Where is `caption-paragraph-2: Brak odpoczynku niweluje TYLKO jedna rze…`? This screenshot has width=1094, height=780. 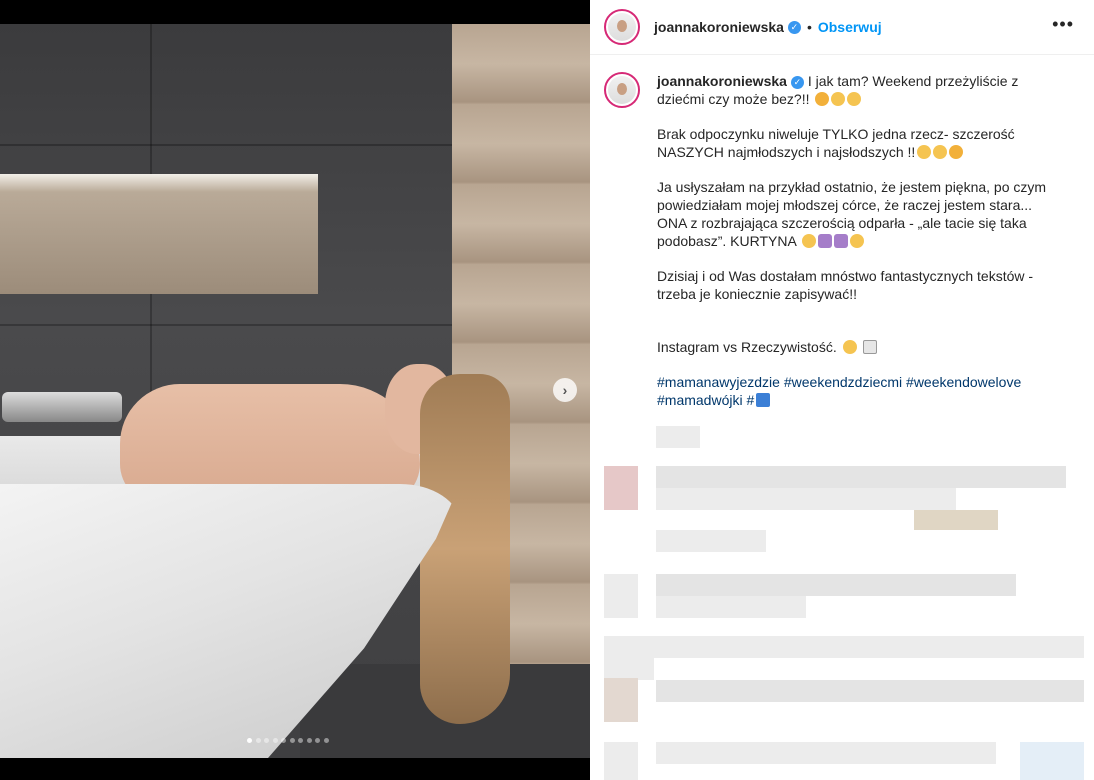 caption-paragraph-2: Brak odpoczynku niweluje TYLKO jedna rze… is located at coordinates (857, 143).